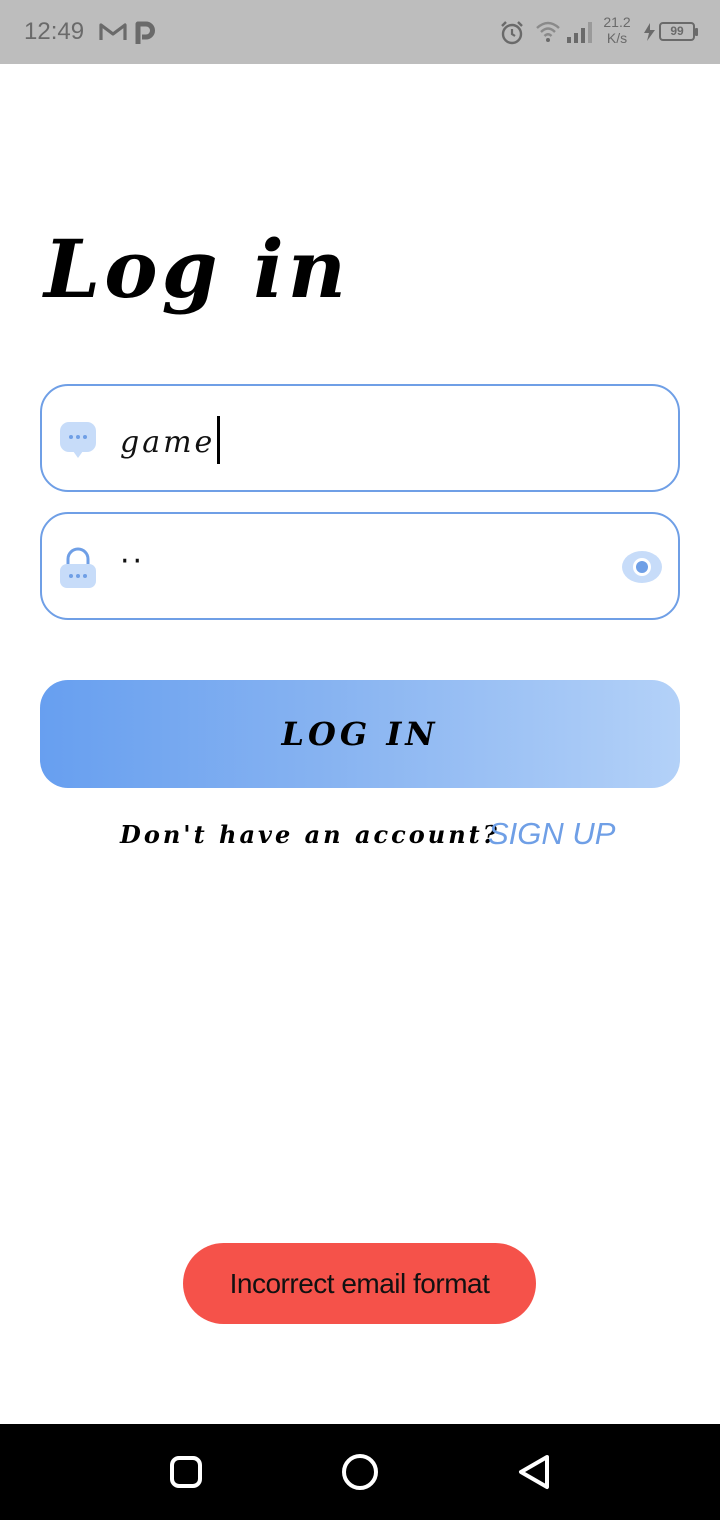  Describe the element at coordinates (551, 834) in the screenshot. I see `signup-link: SIGN UP` at that location.